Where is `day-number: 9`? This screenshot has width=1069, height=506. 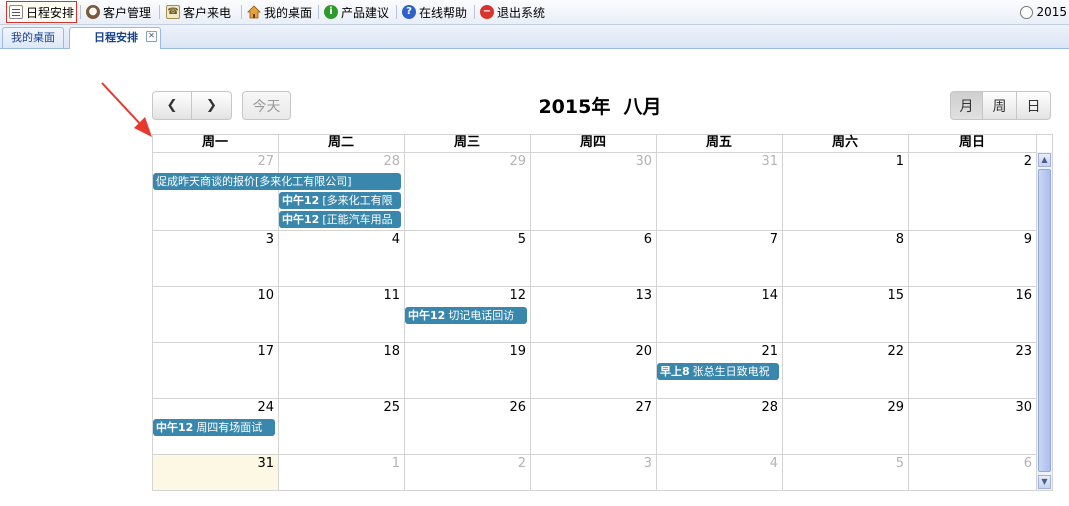
day-number: 9 is located at coordinates (1027, 239).